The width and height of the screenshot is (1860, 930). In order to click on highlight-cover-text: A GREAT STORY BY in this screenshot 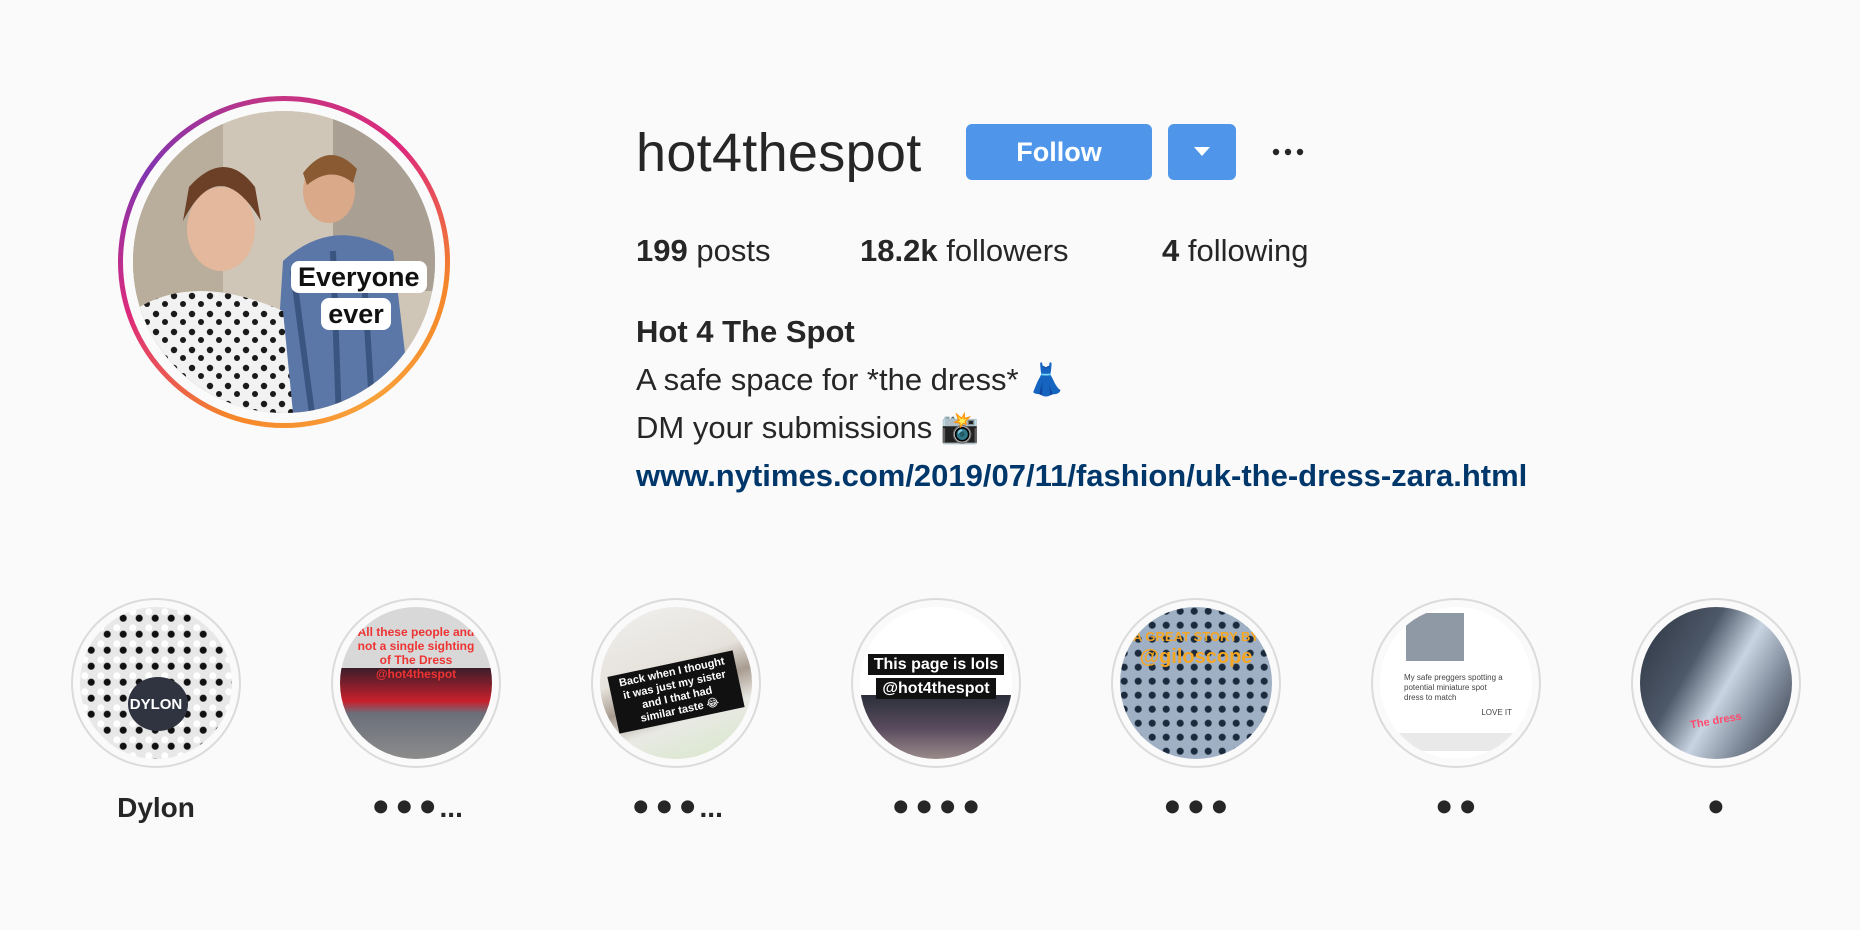, I will do `click(1196, 636)`.